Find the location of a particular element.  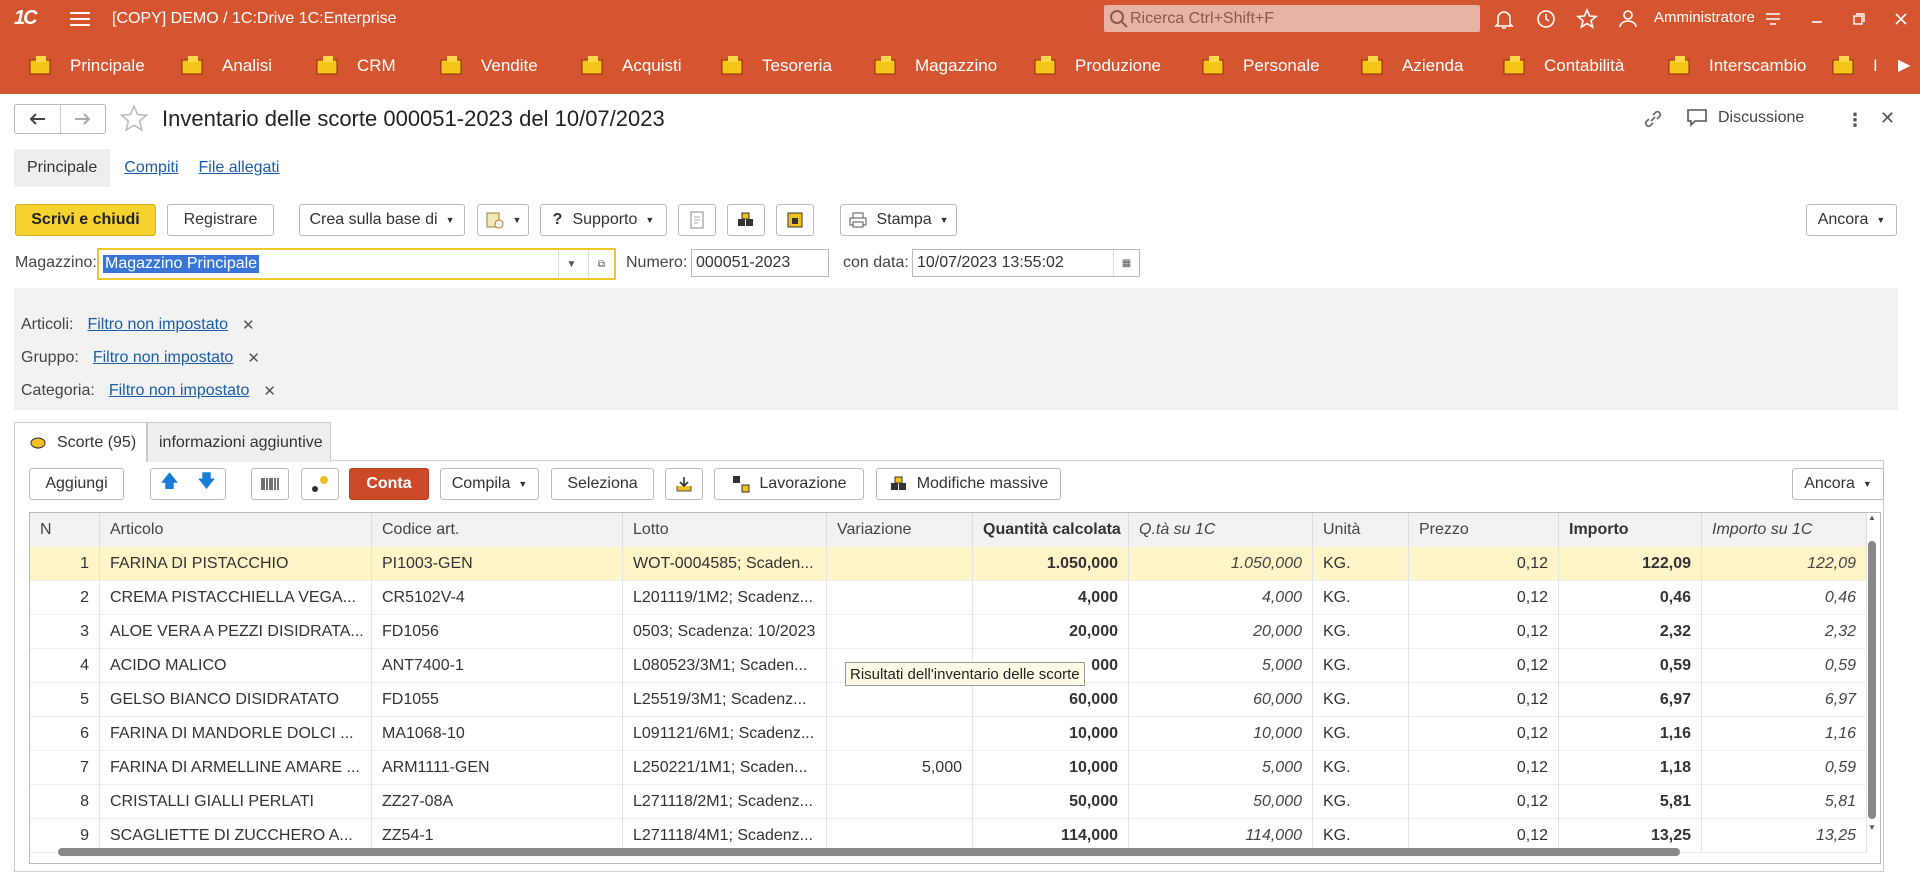

table-more-button: Ancora ▼ is located at coordinates (1838, 484).